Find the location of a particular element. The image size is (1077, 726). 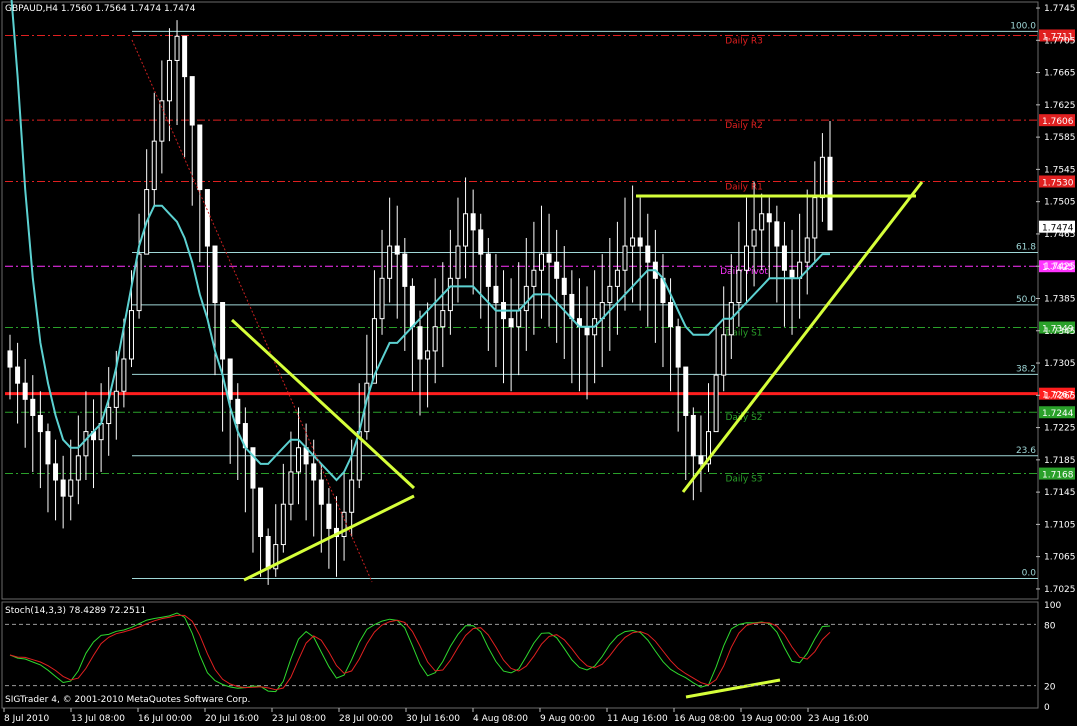

price-tick-label: 1.7105 is located at coordinates (1060, 525).